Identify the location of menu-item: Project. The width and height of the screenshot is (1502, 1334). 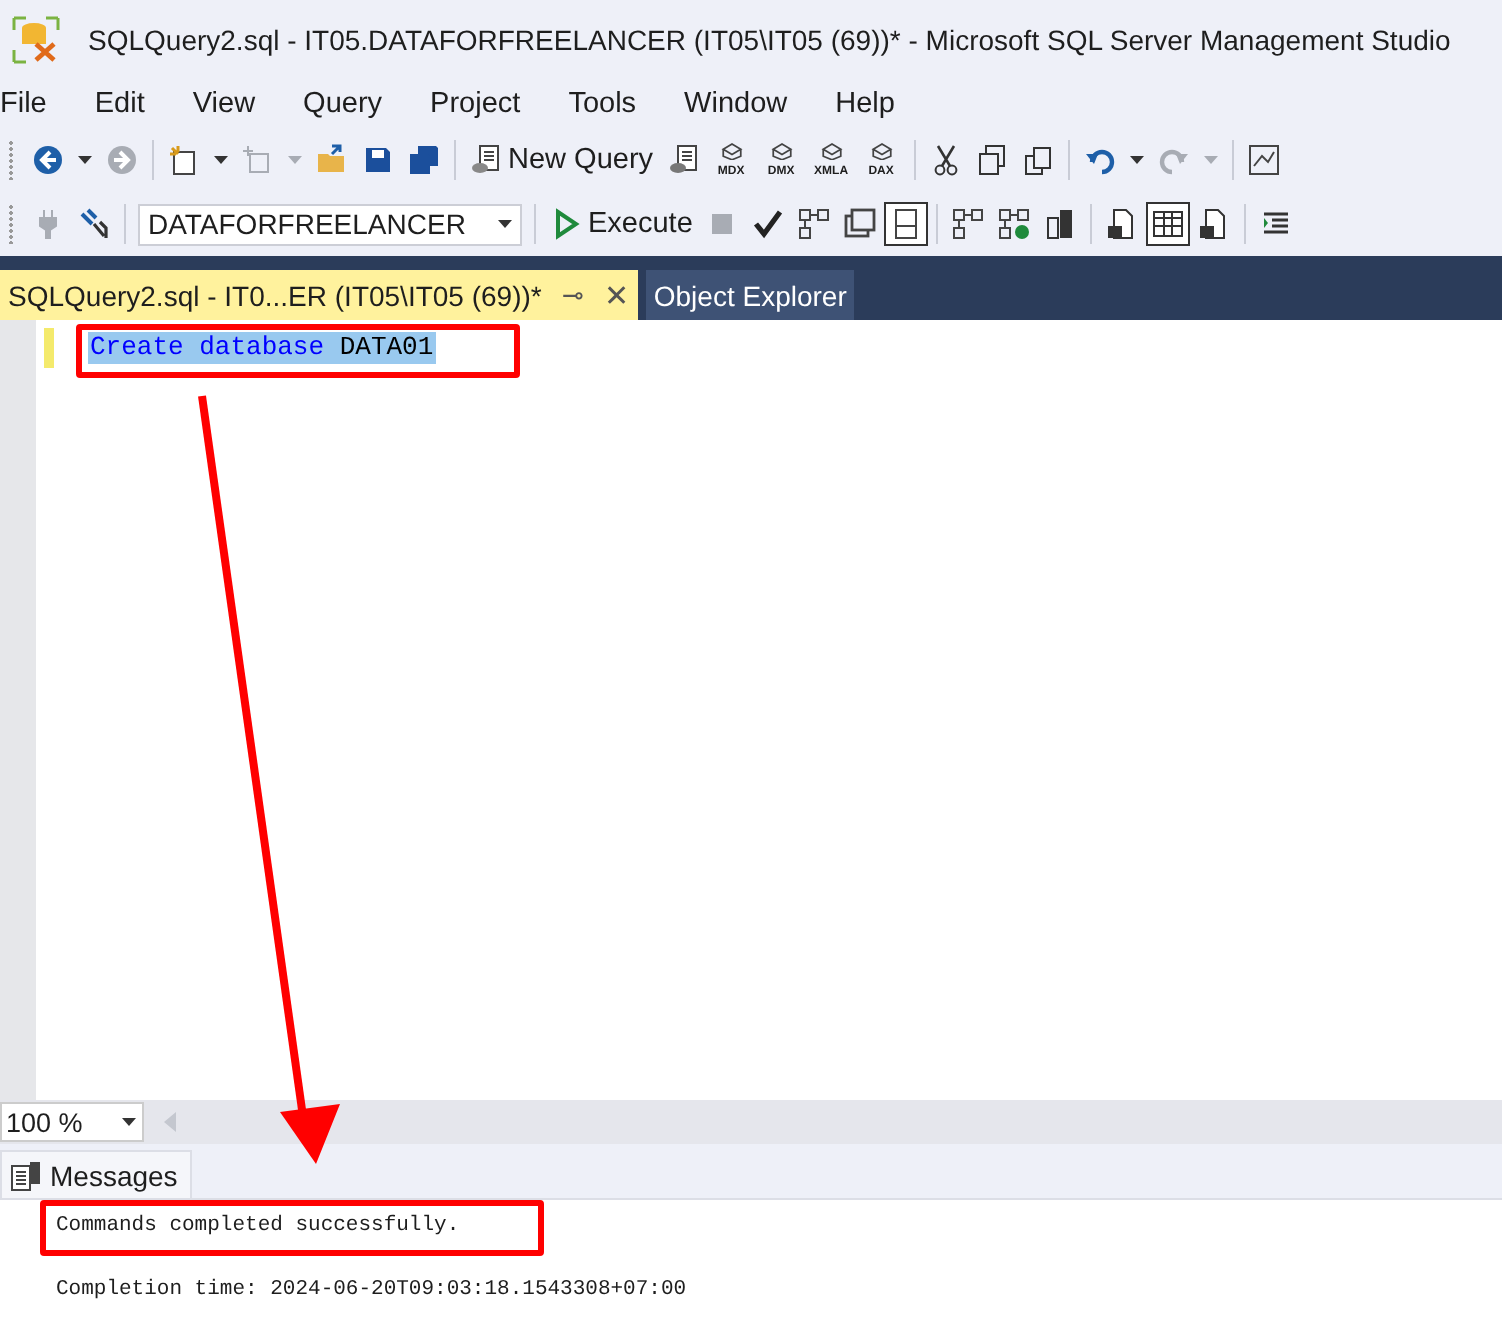
(475, 104).